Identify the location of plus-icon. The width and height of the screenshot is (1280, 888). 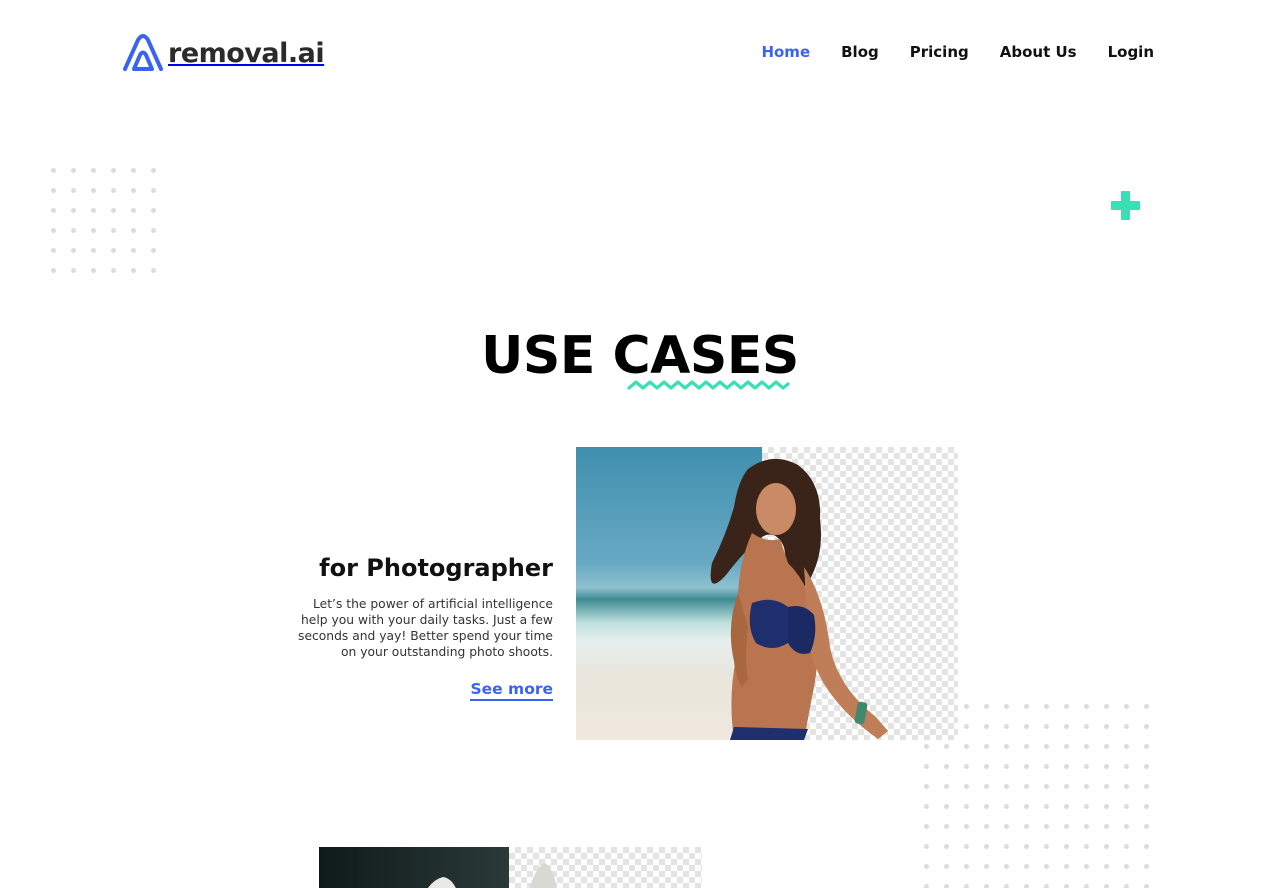
(1125, 205).